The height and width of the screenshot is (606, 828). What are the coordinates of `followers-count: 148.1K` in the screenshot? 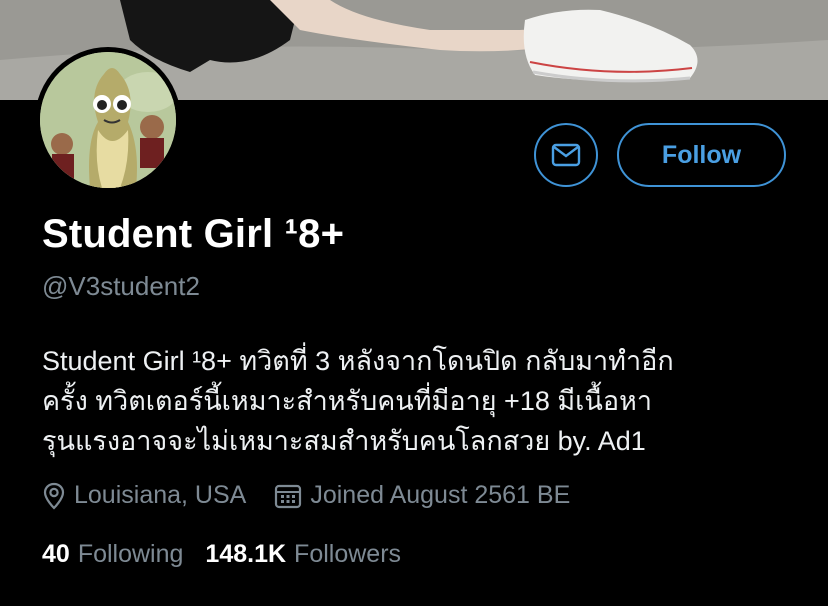 It's located at (246, 554).